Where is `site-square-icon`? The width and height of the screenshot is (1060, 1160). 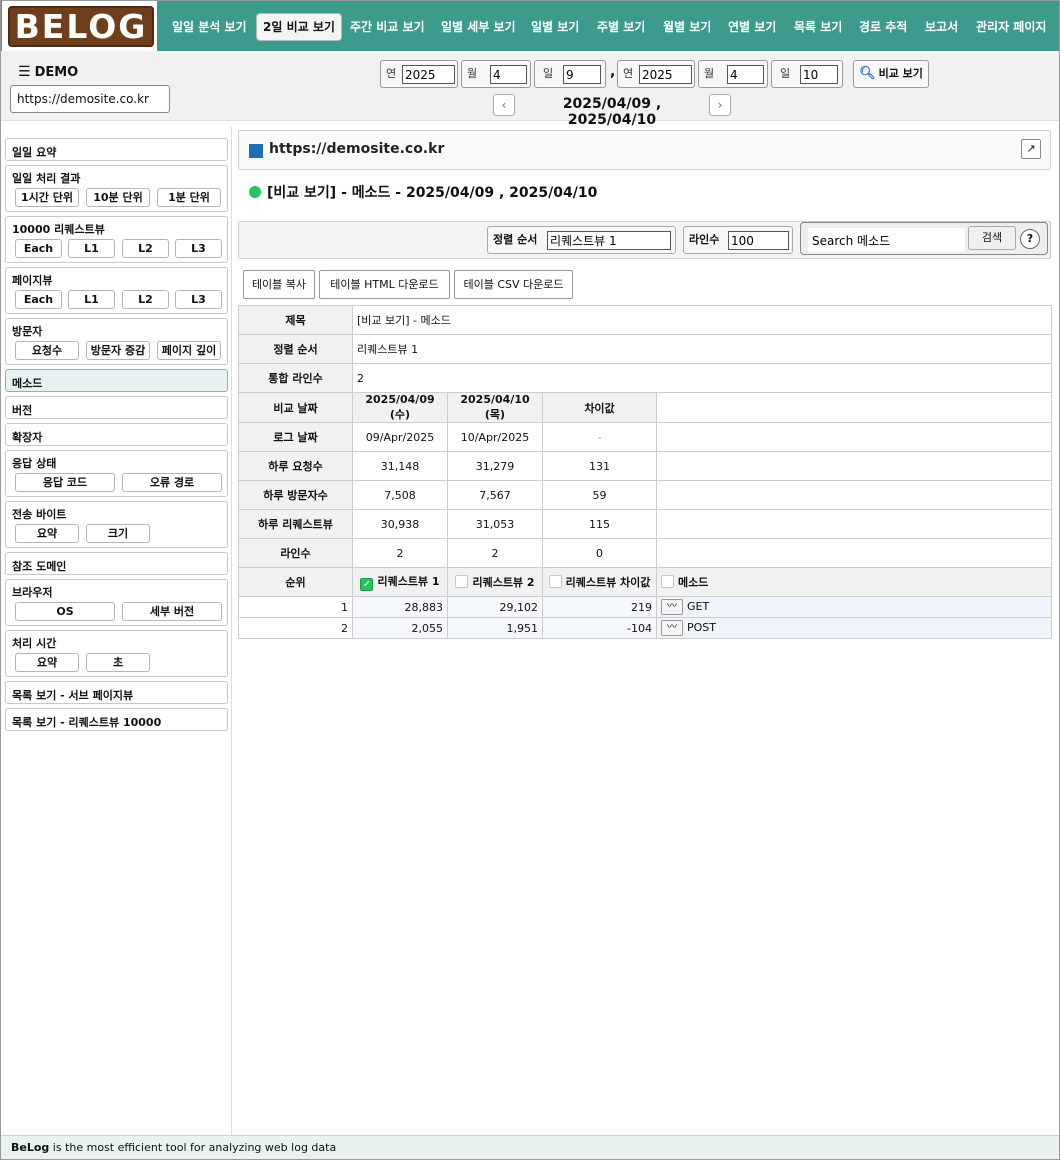 site-square-icon is located at coordinates (256, 151).